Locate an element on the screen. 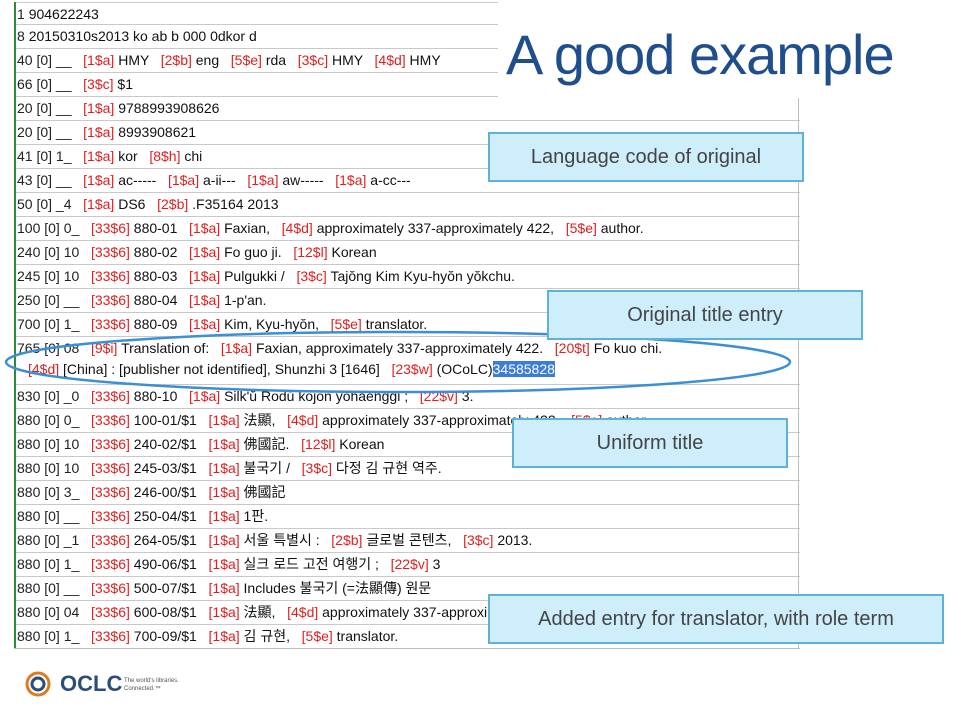 The width and height of the screenshot is (960, 720). field-text: 240-02/$1 is located at coordinates (171, 444).